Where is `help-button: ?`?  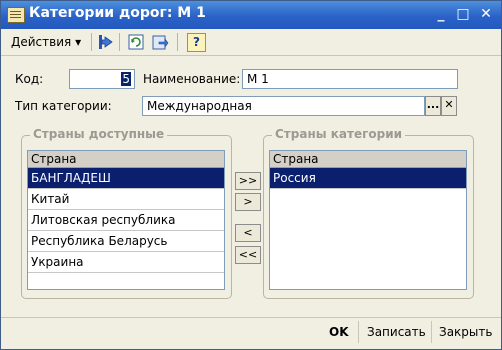 help-button: ? is located at coordinates (196, 42).